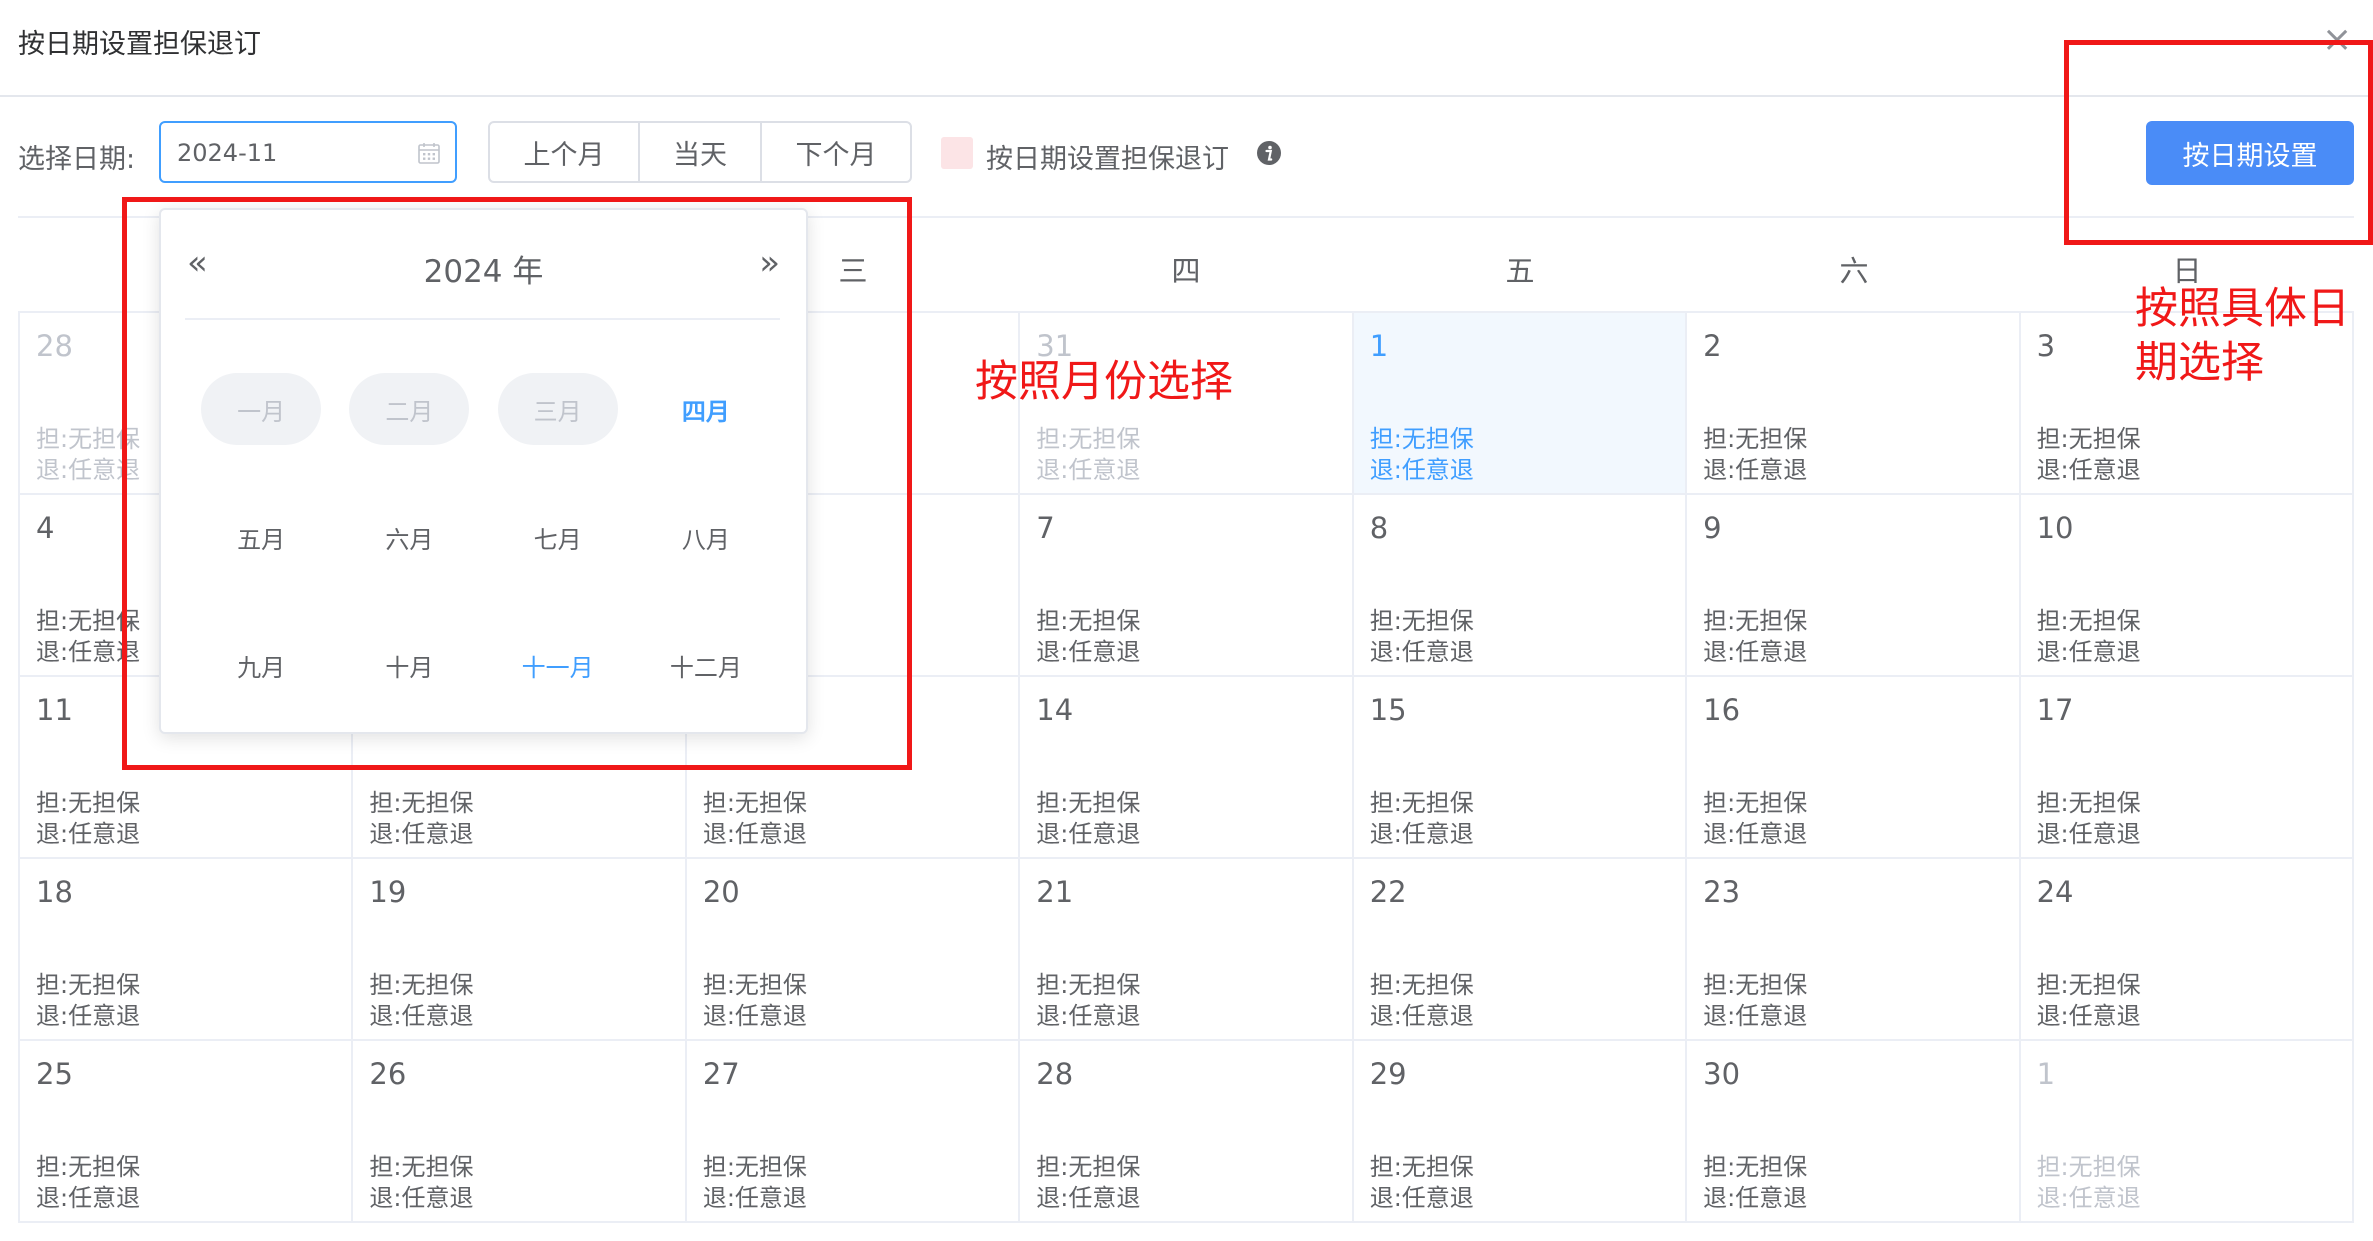  I want to click on day-cell: 9 担:无担保 退:任意退, so click(1854, 586).